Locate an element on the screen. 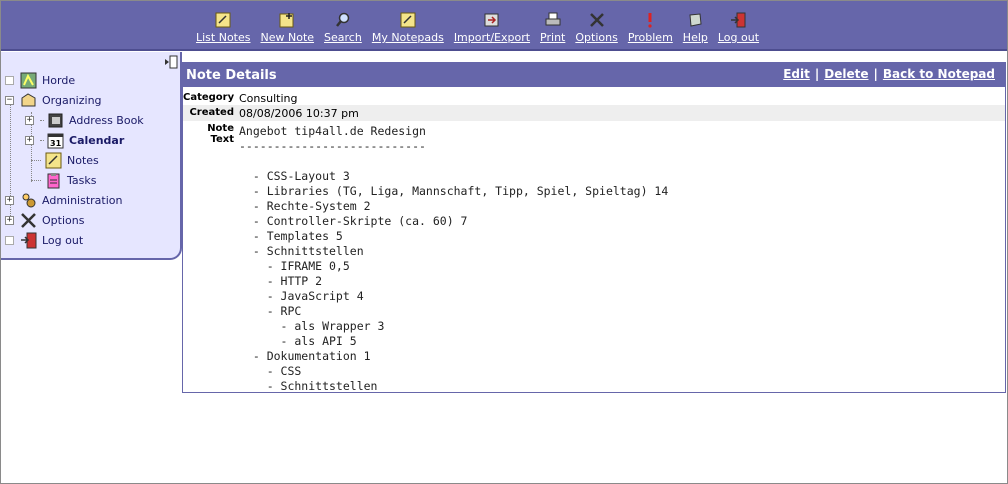  page-title: Note Details is located at coordinates (231, 75).